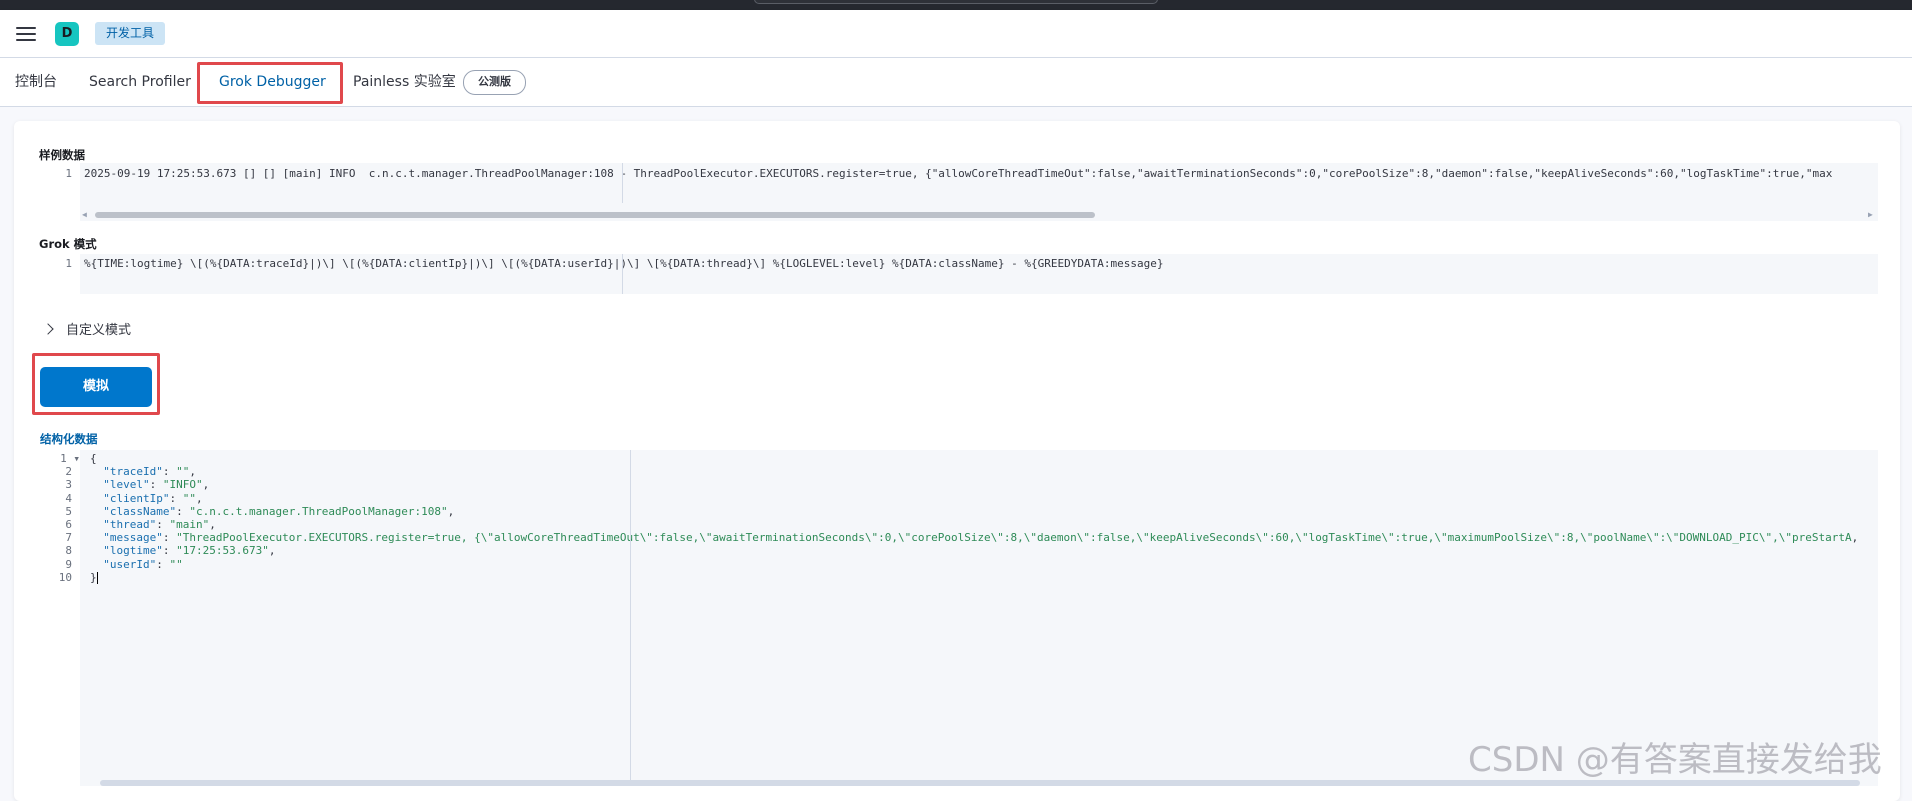 This screenshot has height=801, width=1912. Describe the element at coordinates (94, 577) in the screenshot. I see `json-line: }` at that location.